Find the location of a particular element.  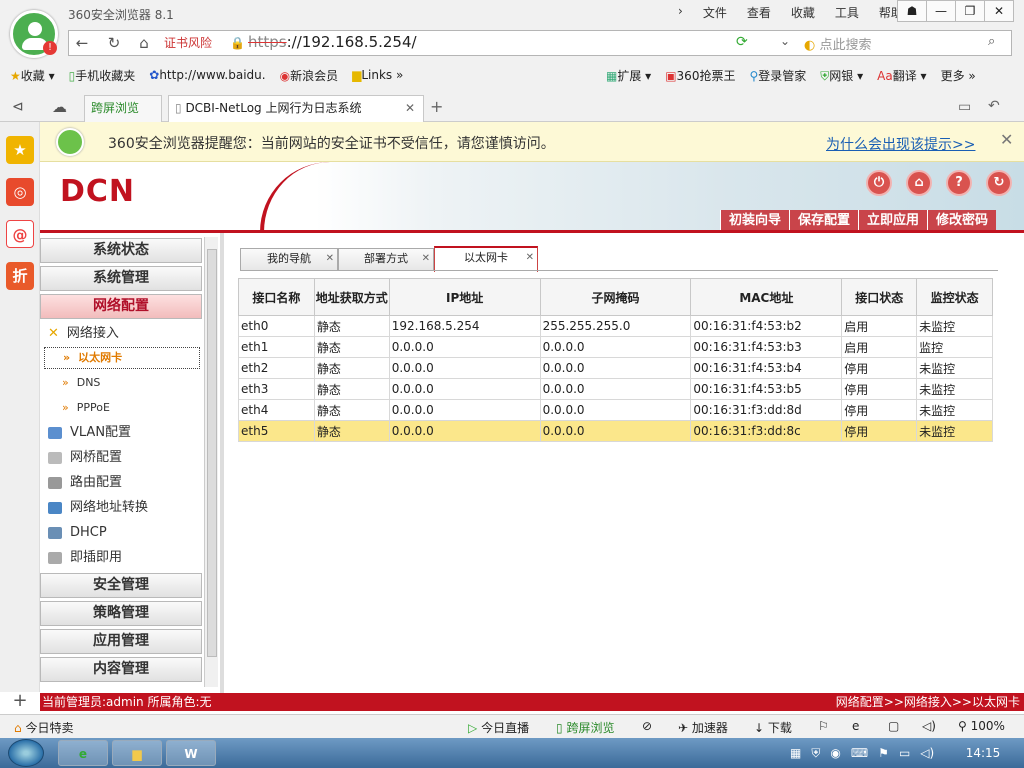

close-tab-icon: ✕ is located at coordinates (410, 108).